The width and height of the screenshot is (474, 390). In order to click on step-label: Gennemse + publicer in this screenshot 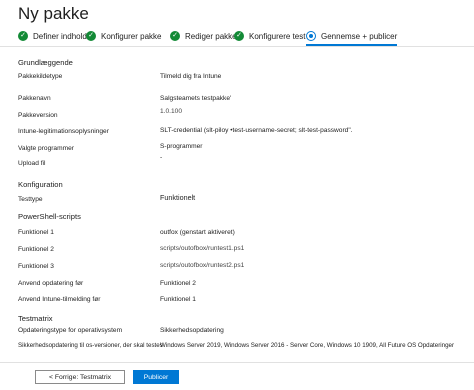, I will do `click(359, 36)`.